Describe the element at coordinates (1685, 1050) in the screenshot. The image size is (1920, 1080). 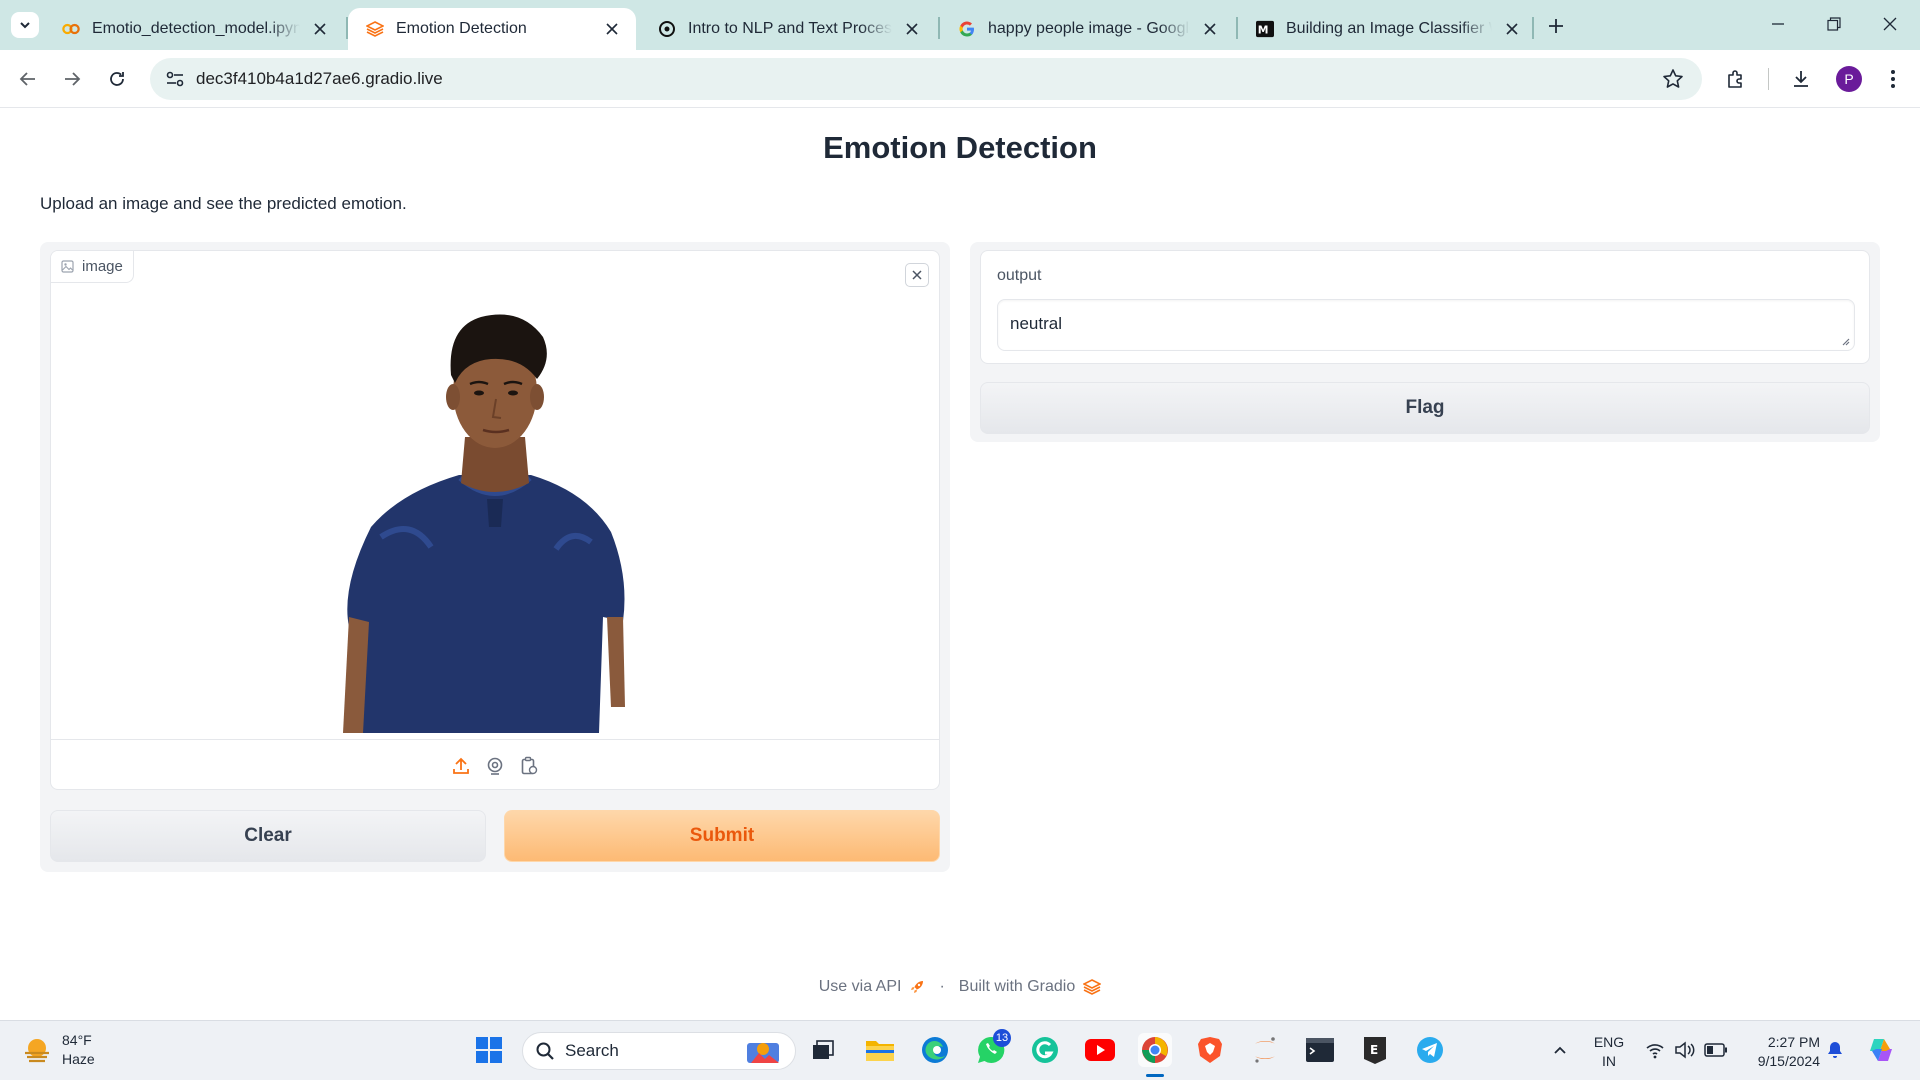
I see `volume-status` at that location.